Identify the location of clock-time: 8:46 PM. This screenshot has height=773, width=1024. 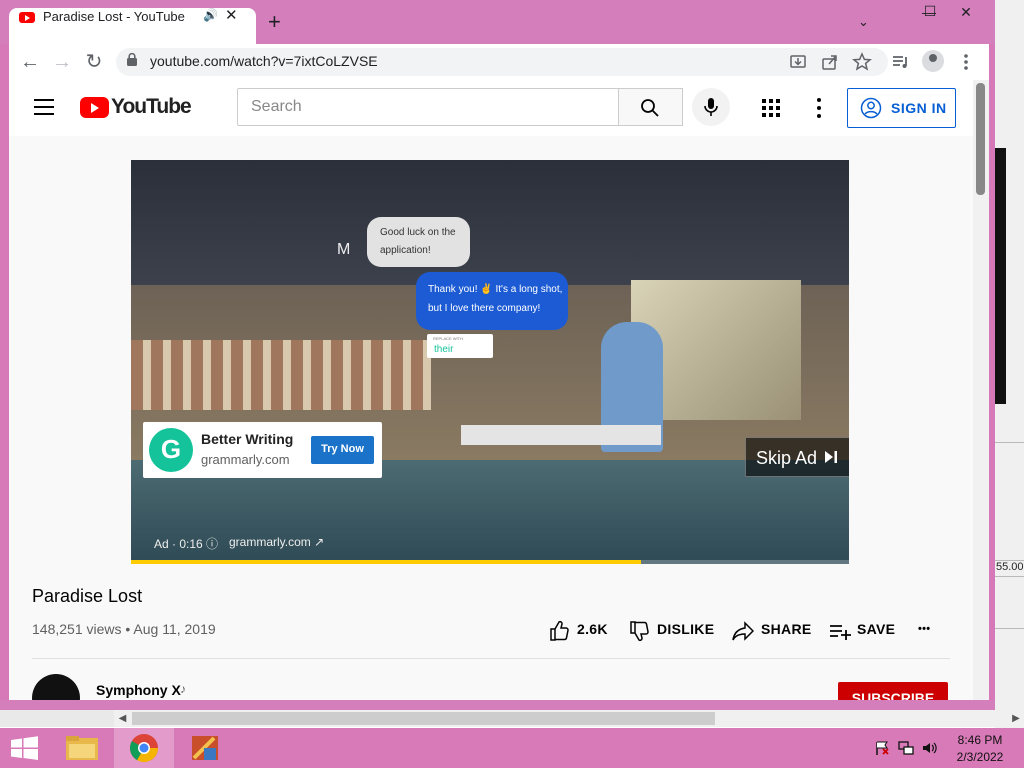
(980, 740).